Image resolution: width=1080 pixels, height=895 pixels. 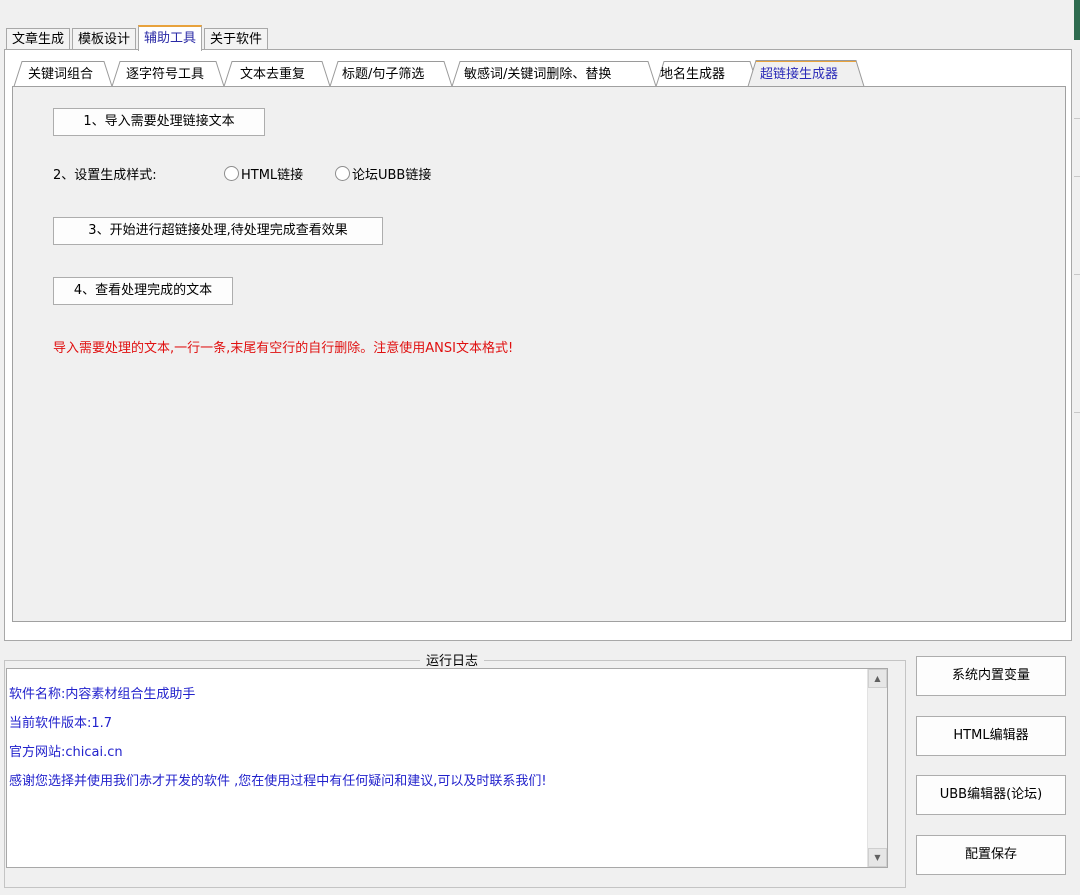 I want to click on subtab-keyword-combine: 关键词组合, so click(x=60, y=72).